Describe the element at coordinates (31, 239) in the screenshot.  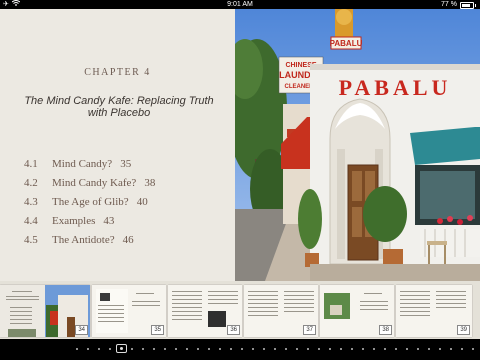
I see `toc-entry-number: 4.5` at that location.